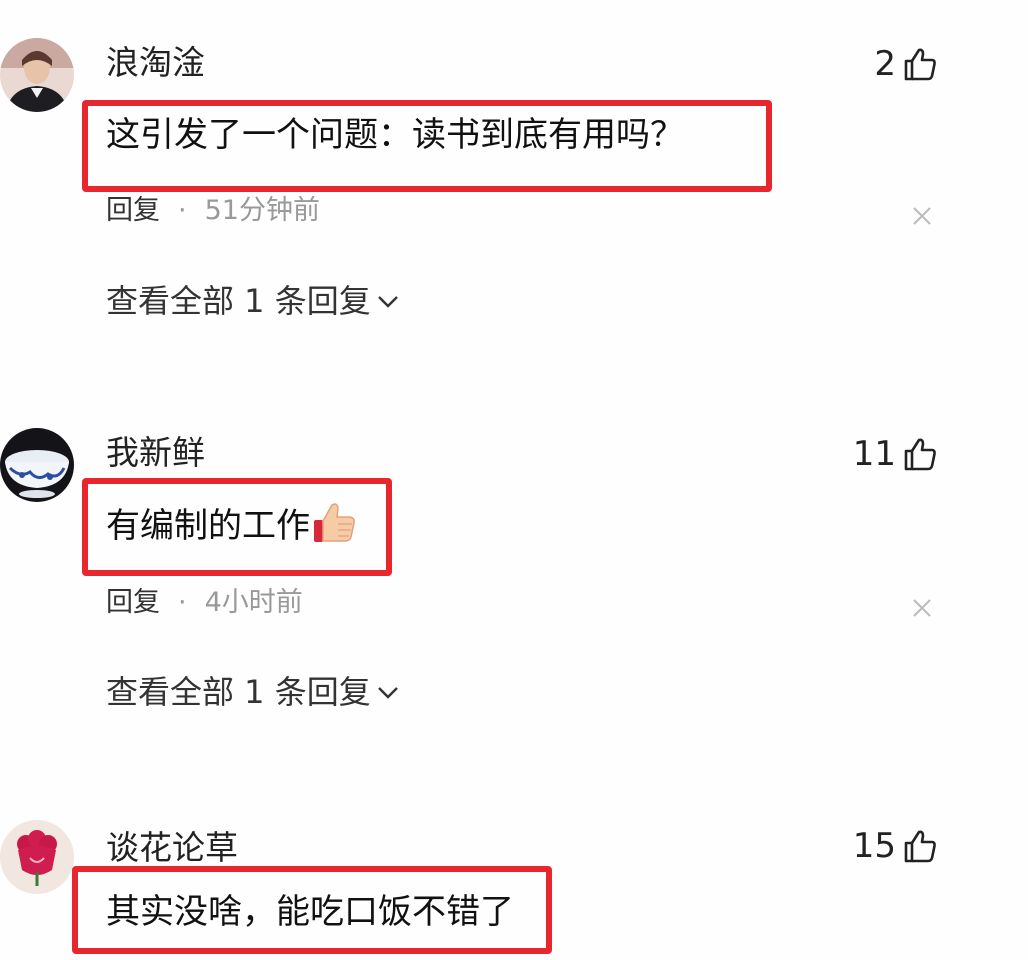 The width and height of the screenshot is (1028, 960). I want to click on username: 我新鲜, so click(155, 453).